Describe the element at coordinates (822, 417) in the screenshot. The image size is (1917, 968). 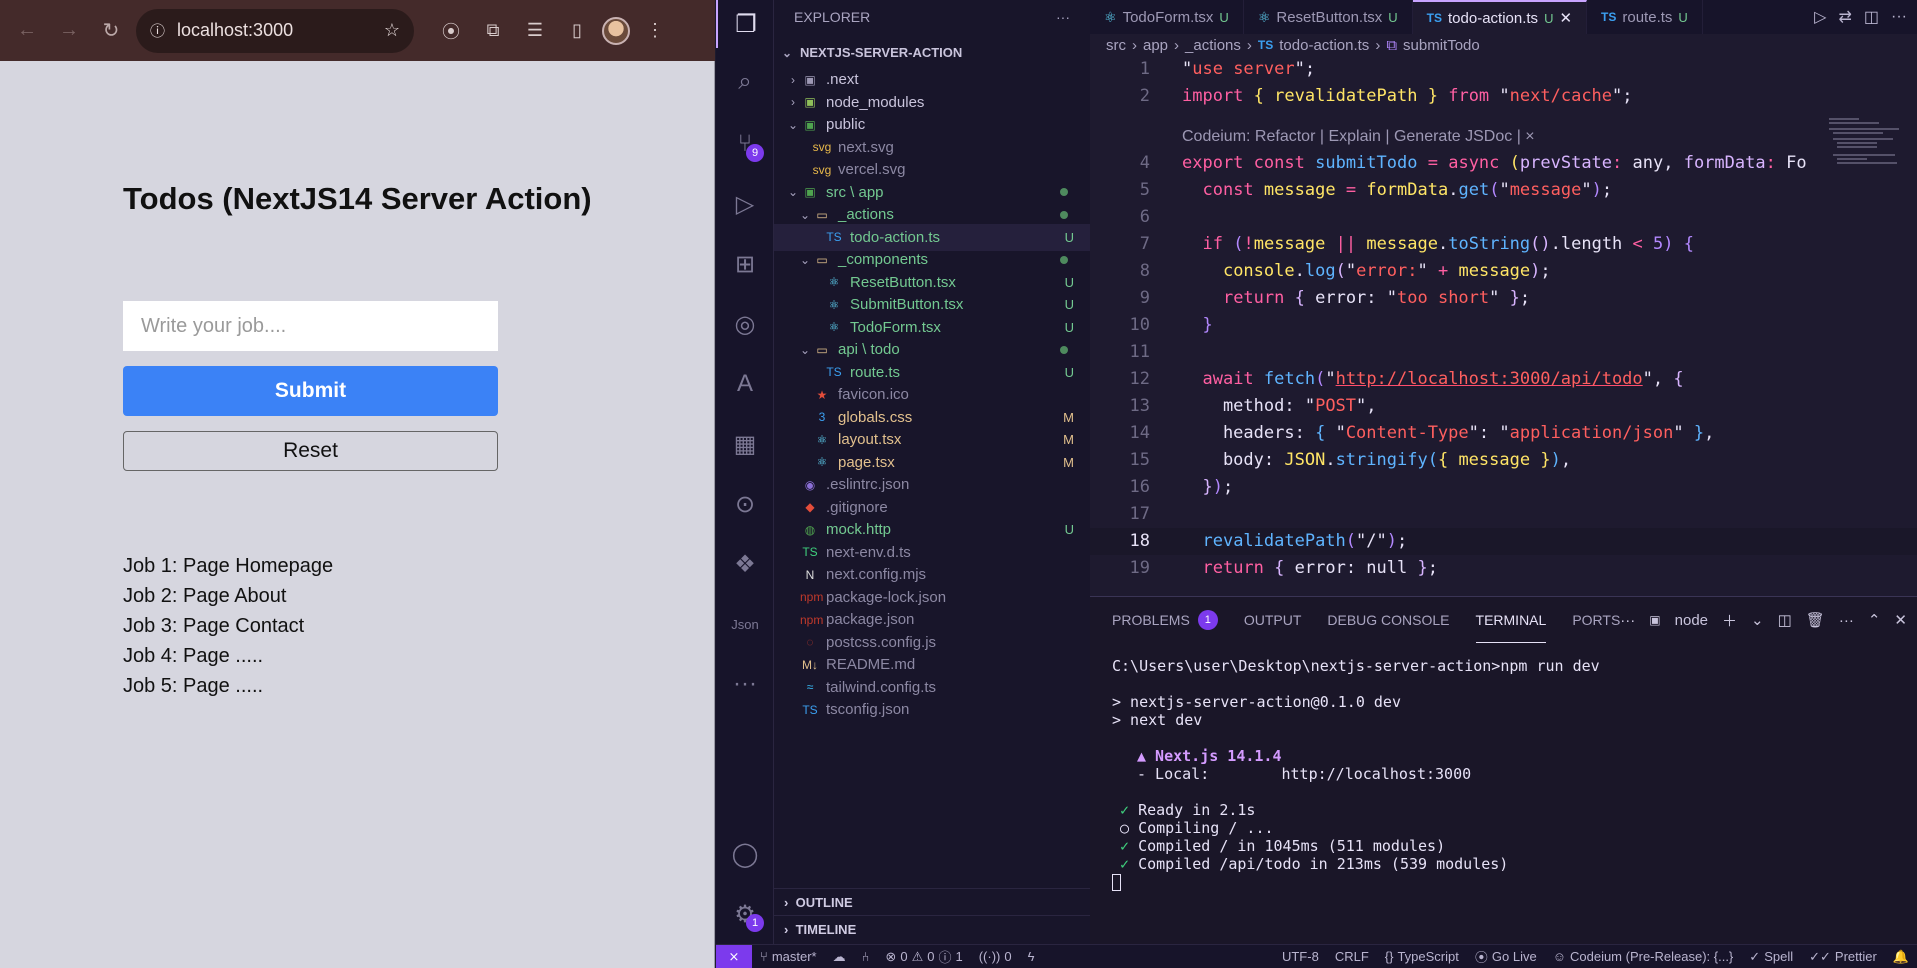
I see `file-type-icon: 3` at that location.